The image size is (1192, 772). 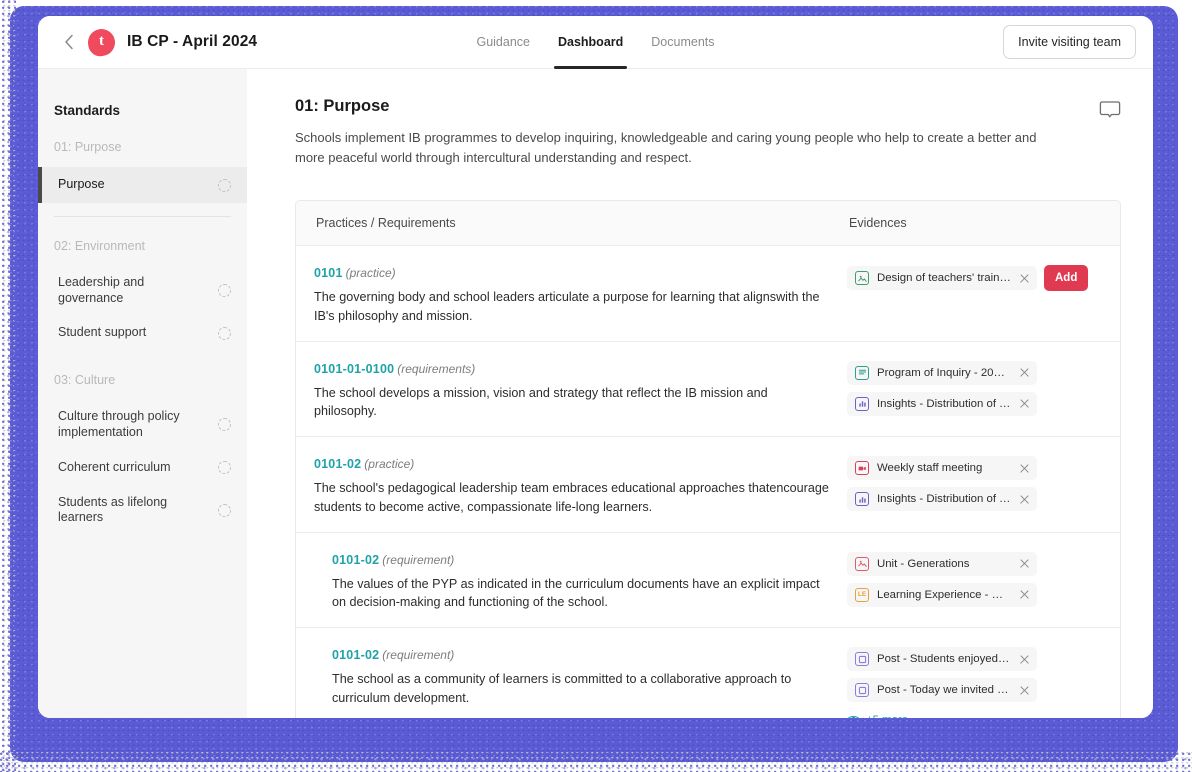 I want to click on sidebar-divider, so click(x=142, y=216).